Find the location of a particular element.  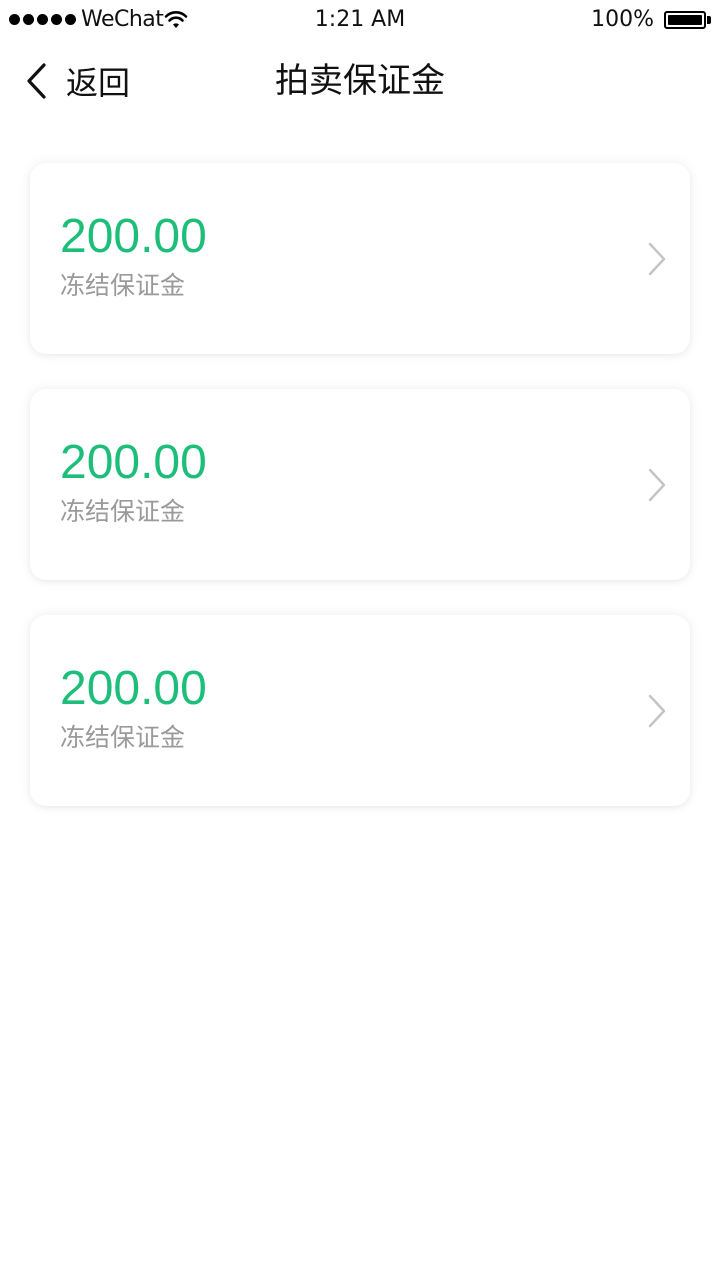

page-title: 拍卖保证金 is located at coordinates (360, 81).